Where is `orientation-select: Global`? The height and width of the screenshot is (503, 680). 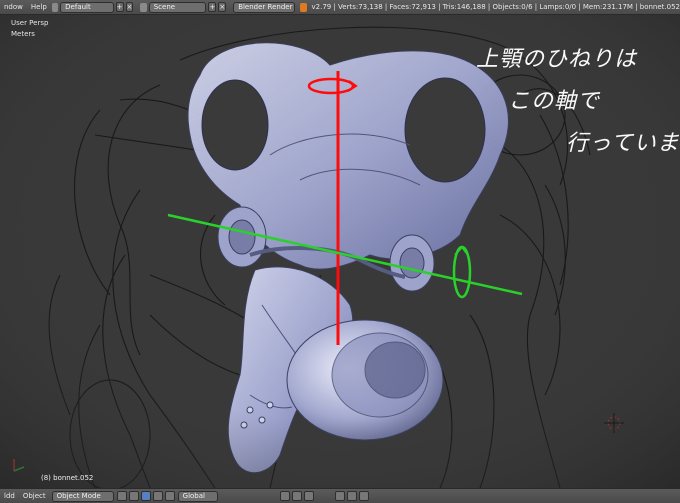
orientation-select: Global is located at coordinates (197, 496).